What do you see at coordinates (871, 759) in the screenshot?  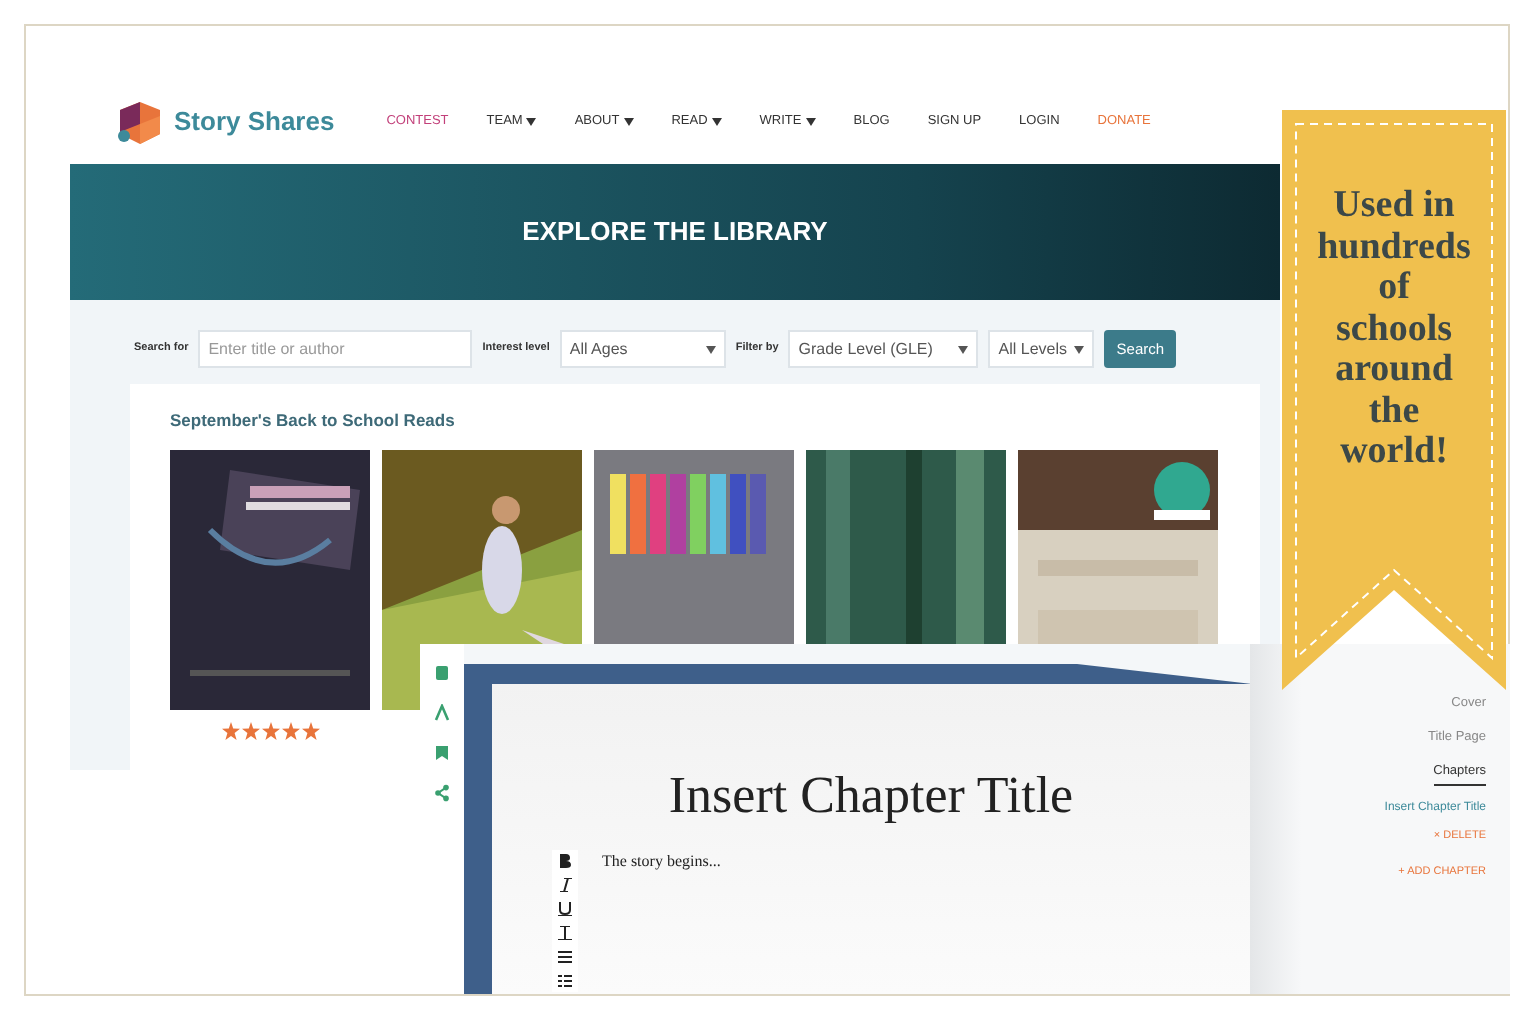 I see `chapter-title: Insert Chapter Title` at bounding box center [871, 759].